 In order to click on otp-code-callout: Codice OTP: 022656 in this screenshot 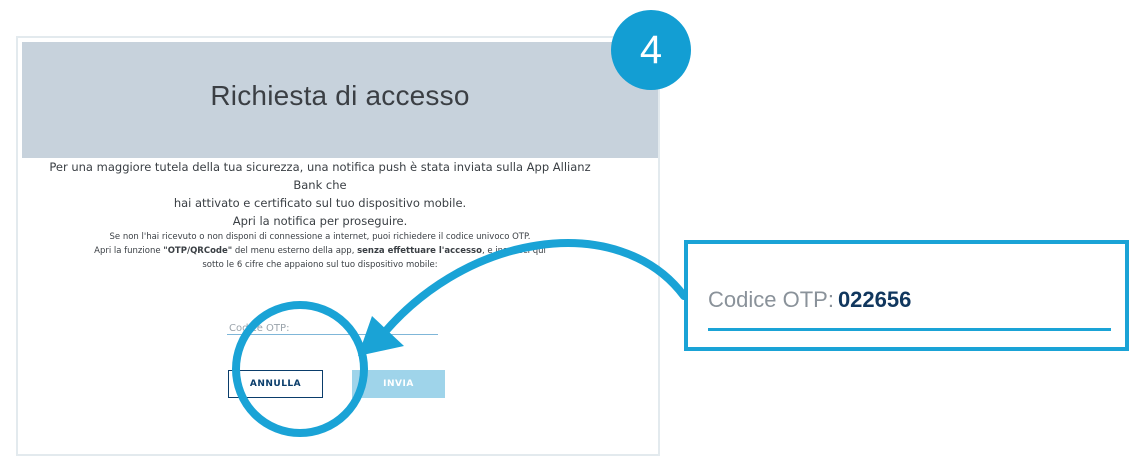, I will do `click(906, 295)`.